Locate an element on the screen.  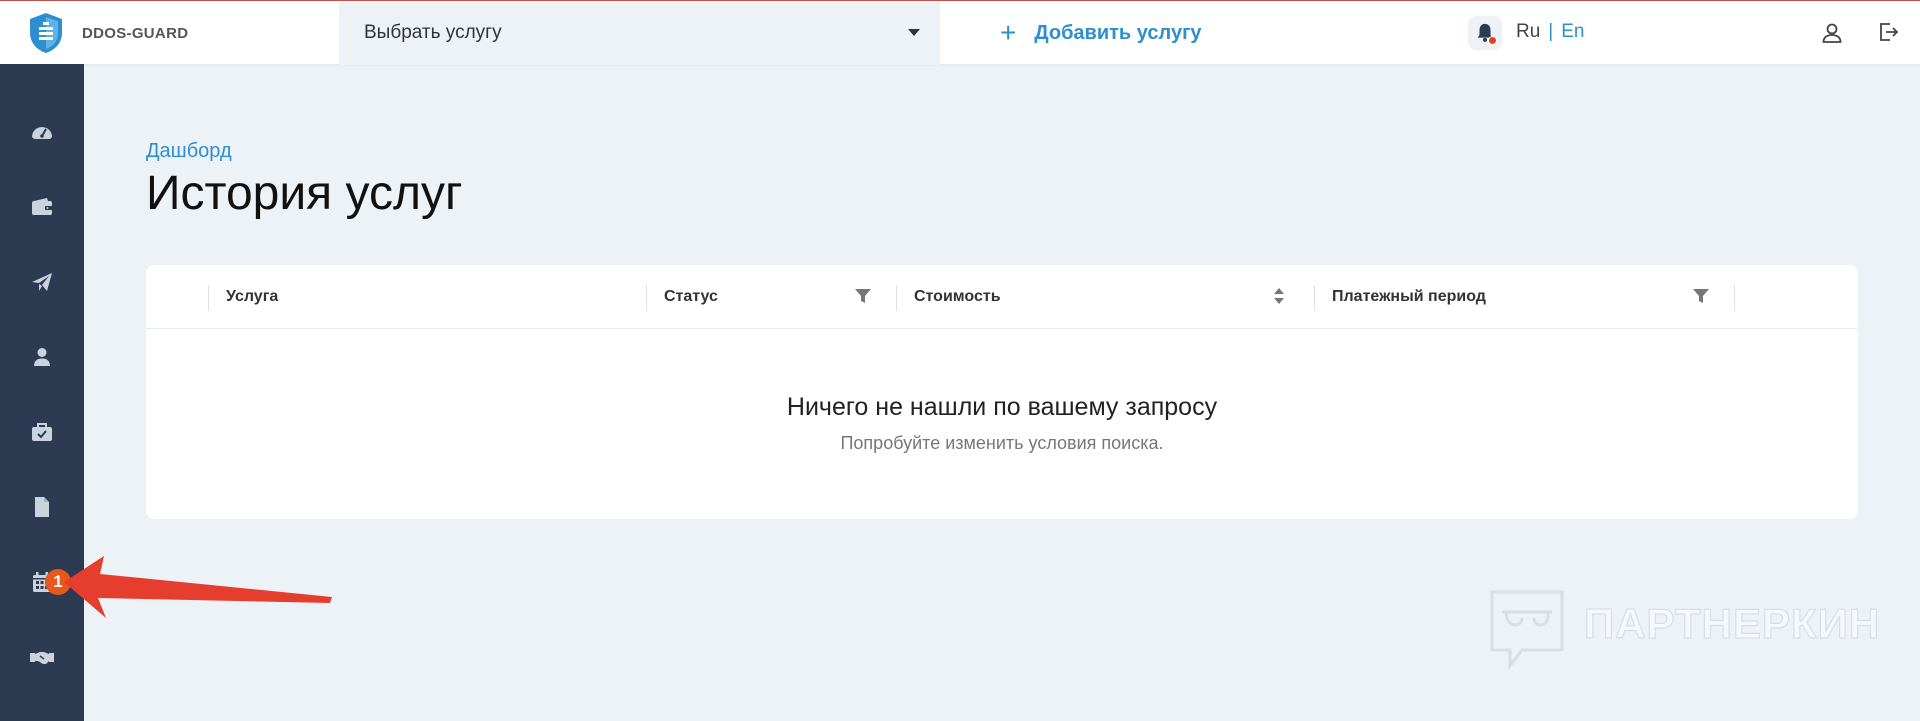
shield-logo-icon is located at coordinates (46, 33).